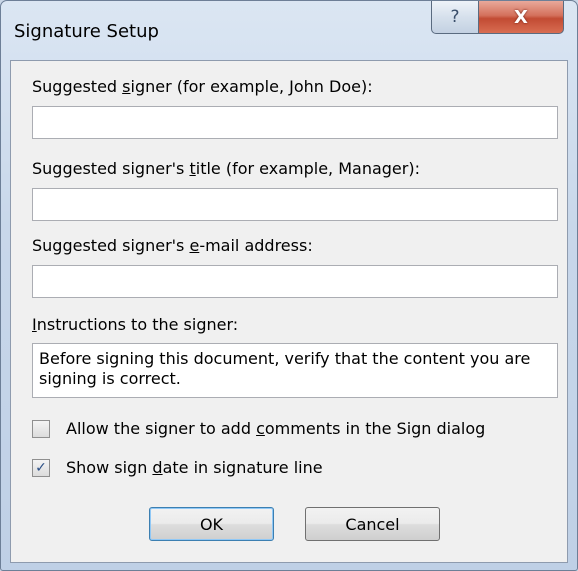 Image resolution: width=578 pixels, height=571 pixels. I want to click on allow-comments-checkbox, so click(41, 428).